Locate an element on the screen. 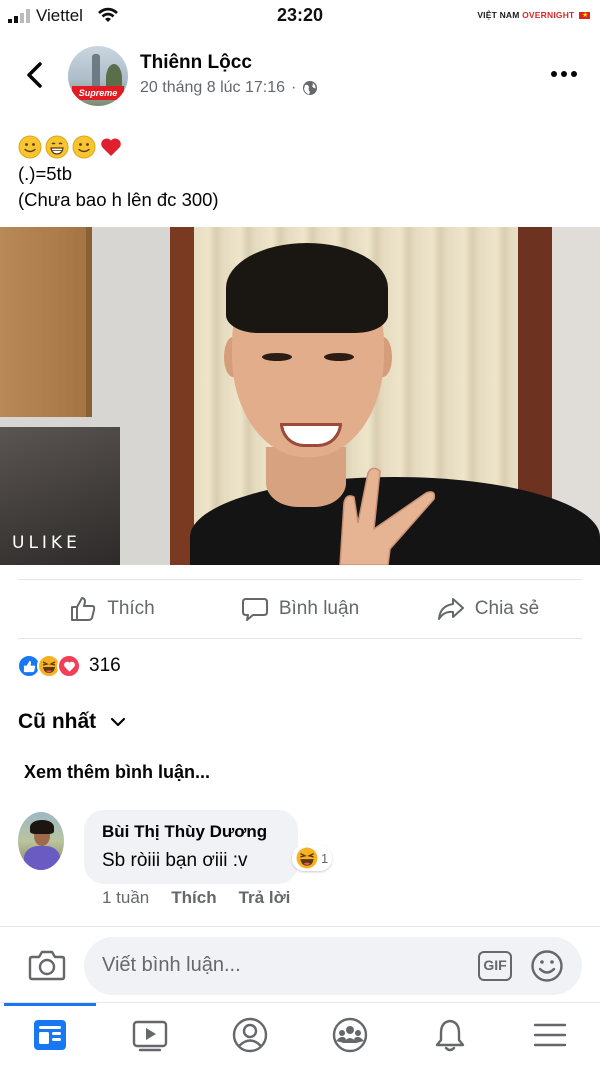 This screenshot has width=600, height=1066. watermark-logo: VIỆT NAM OVERNIGHT ★ is located at coordinates (533, 15).